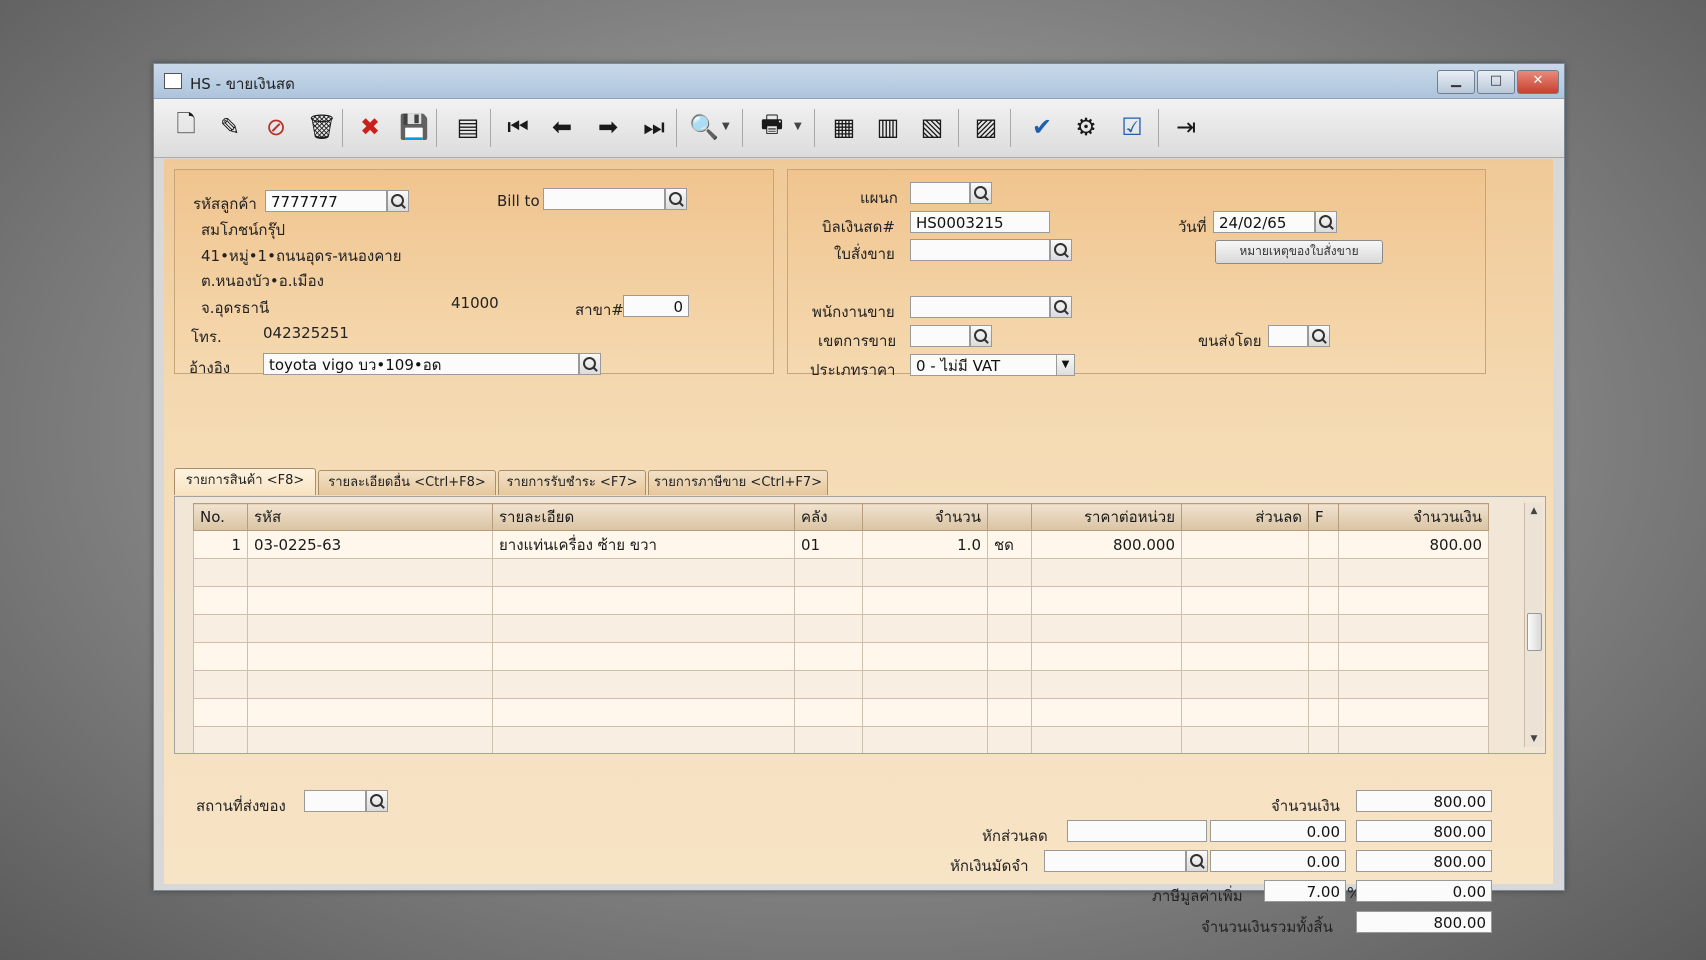  Describe the element at coordinates (370, 517) in the screenshot. I see `column-header: รหัส` at that location.